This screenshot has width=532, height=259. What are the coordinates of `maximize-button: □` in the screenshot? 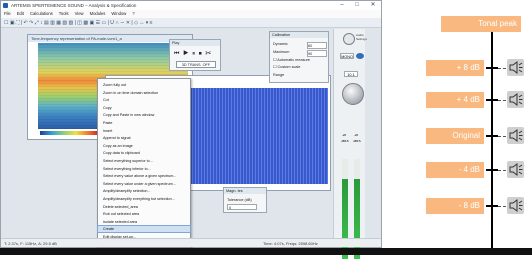 It's located at (357, 5).